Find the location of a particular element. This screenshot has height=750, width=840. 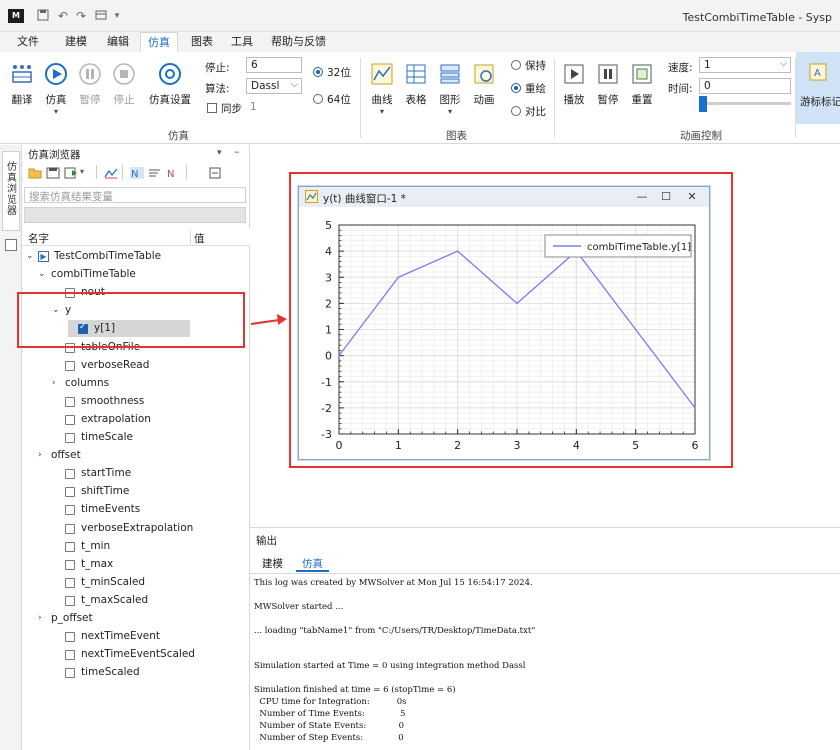

keep-radio is located at coordinates (516, 65).